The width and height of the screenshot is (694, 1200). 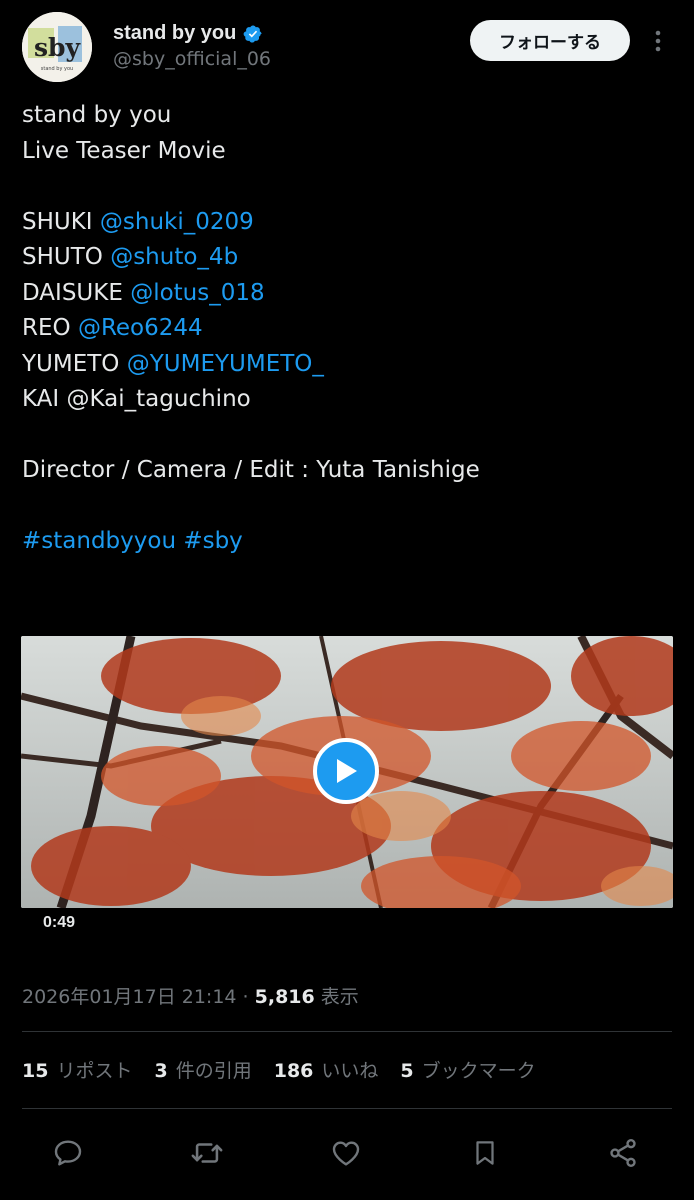 What do you see at coordinates (347, 365) in the screenshot?
I see `tweet-line: YUMETO @YUMEYUMETO_` at bounding box center [347, 365].